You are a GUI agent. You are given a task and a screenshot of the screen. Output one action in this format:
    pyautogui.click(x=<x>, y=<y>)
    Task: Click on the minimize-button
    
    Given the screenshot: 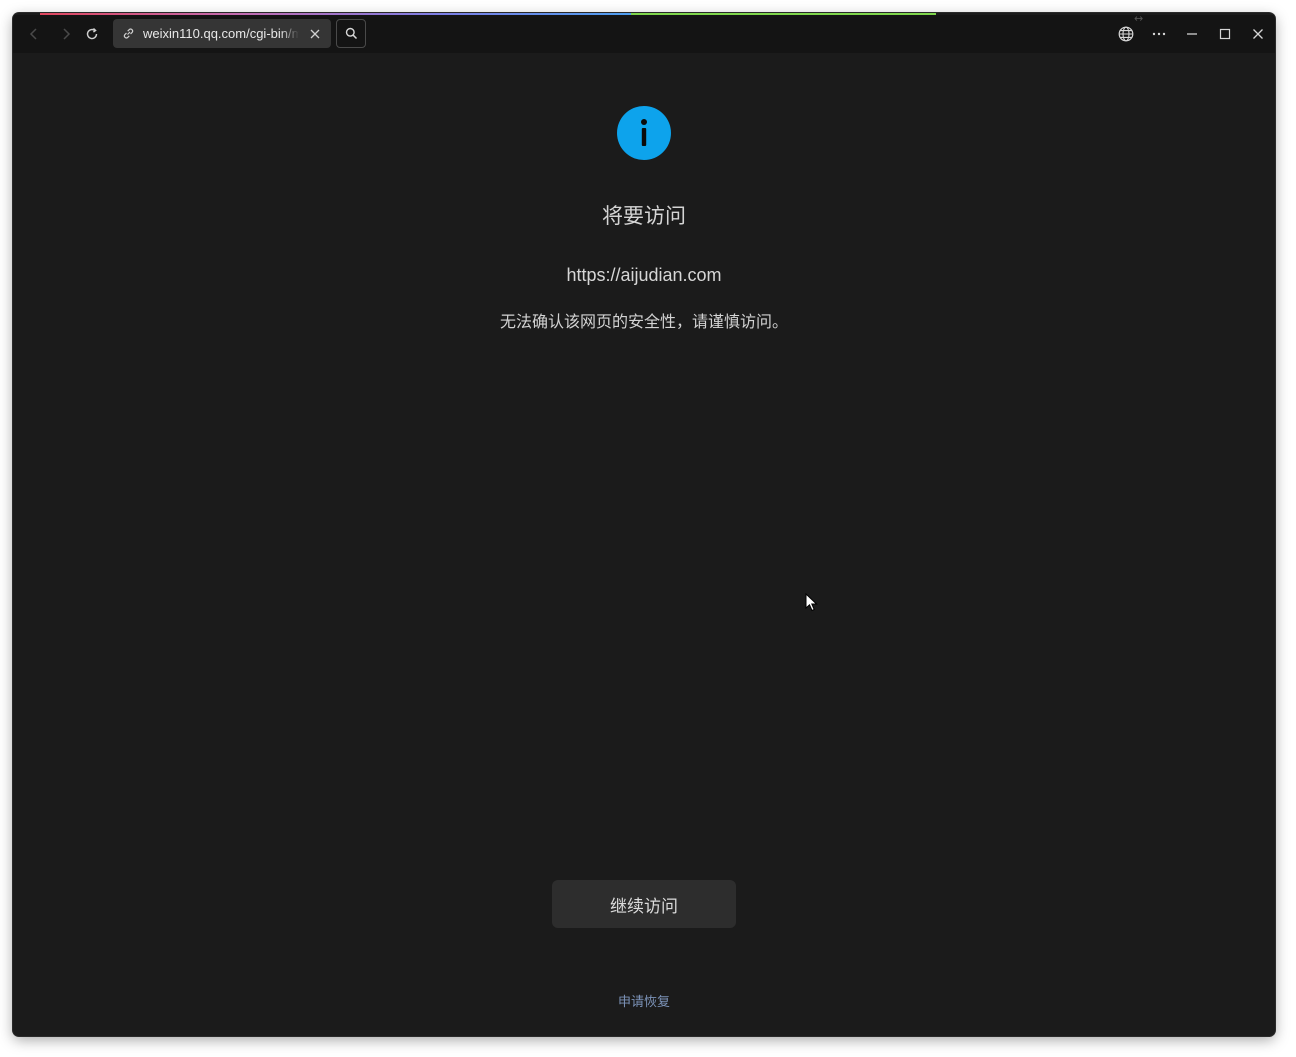 What is the action you would take?
    pyautogui.click(x=1192, y=34)
    